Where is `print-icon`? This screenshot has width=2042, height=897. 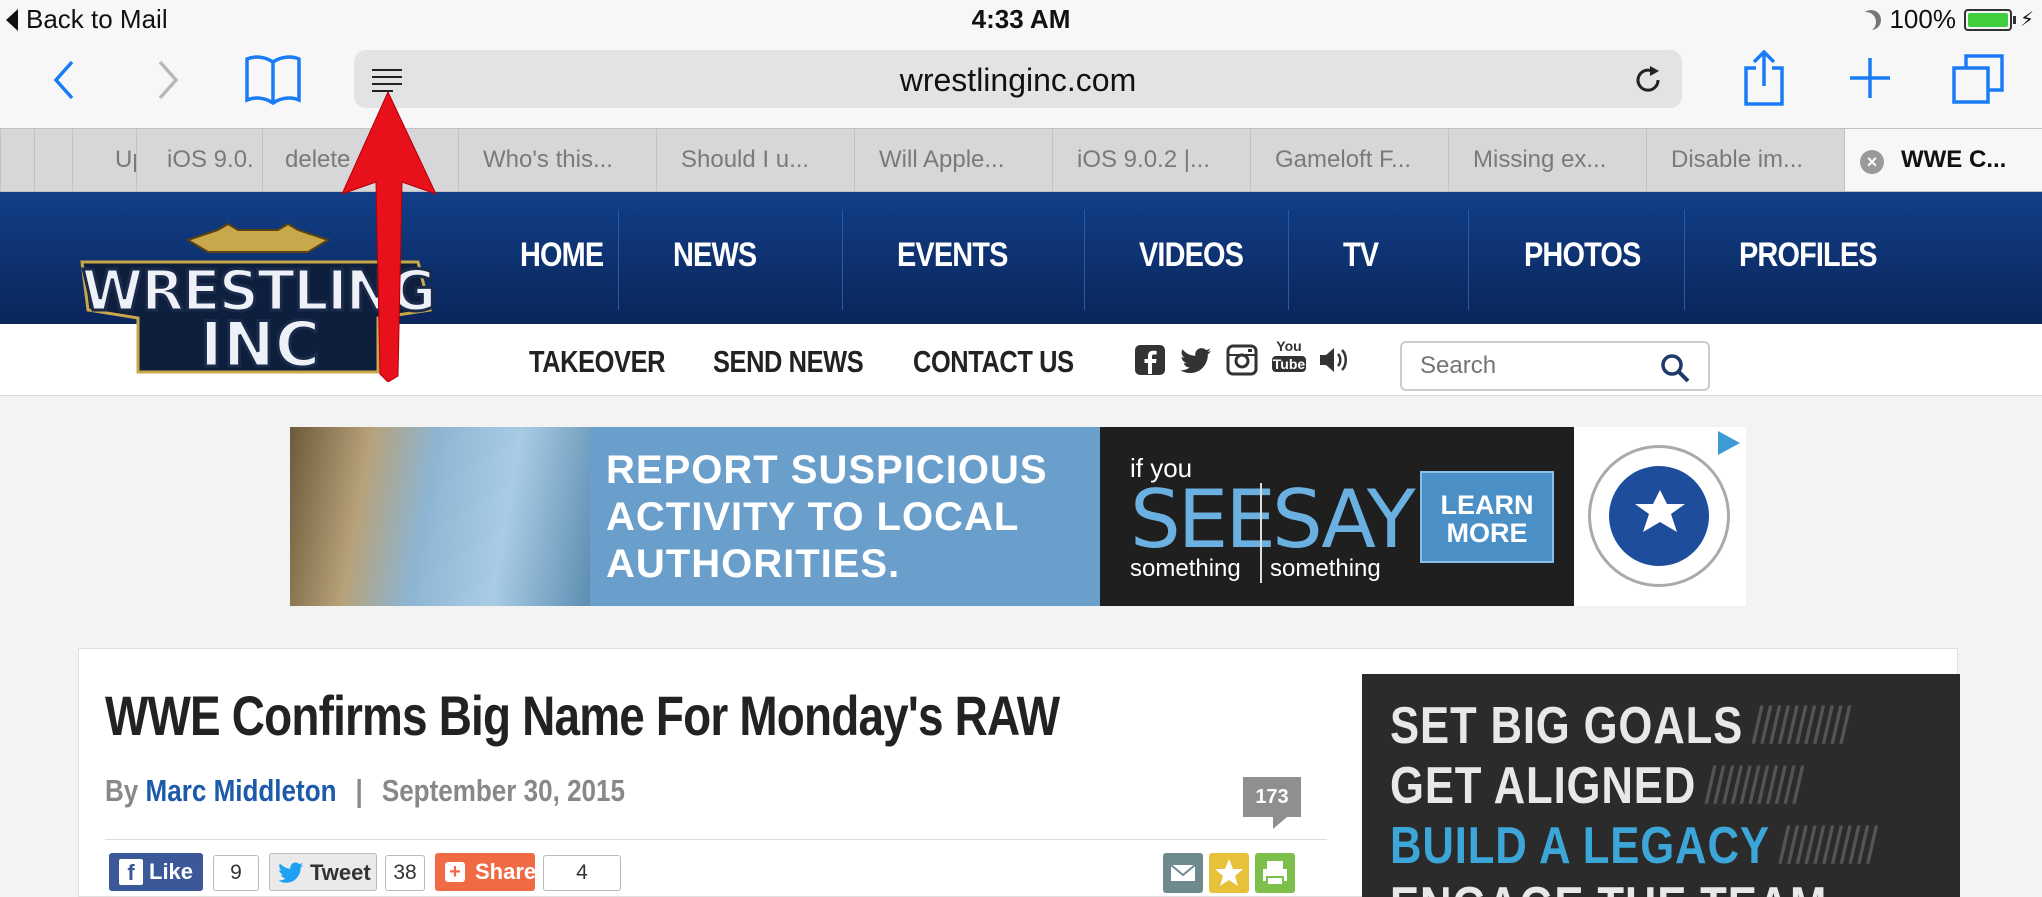
print-icon is located at coordinates (1275, 873).